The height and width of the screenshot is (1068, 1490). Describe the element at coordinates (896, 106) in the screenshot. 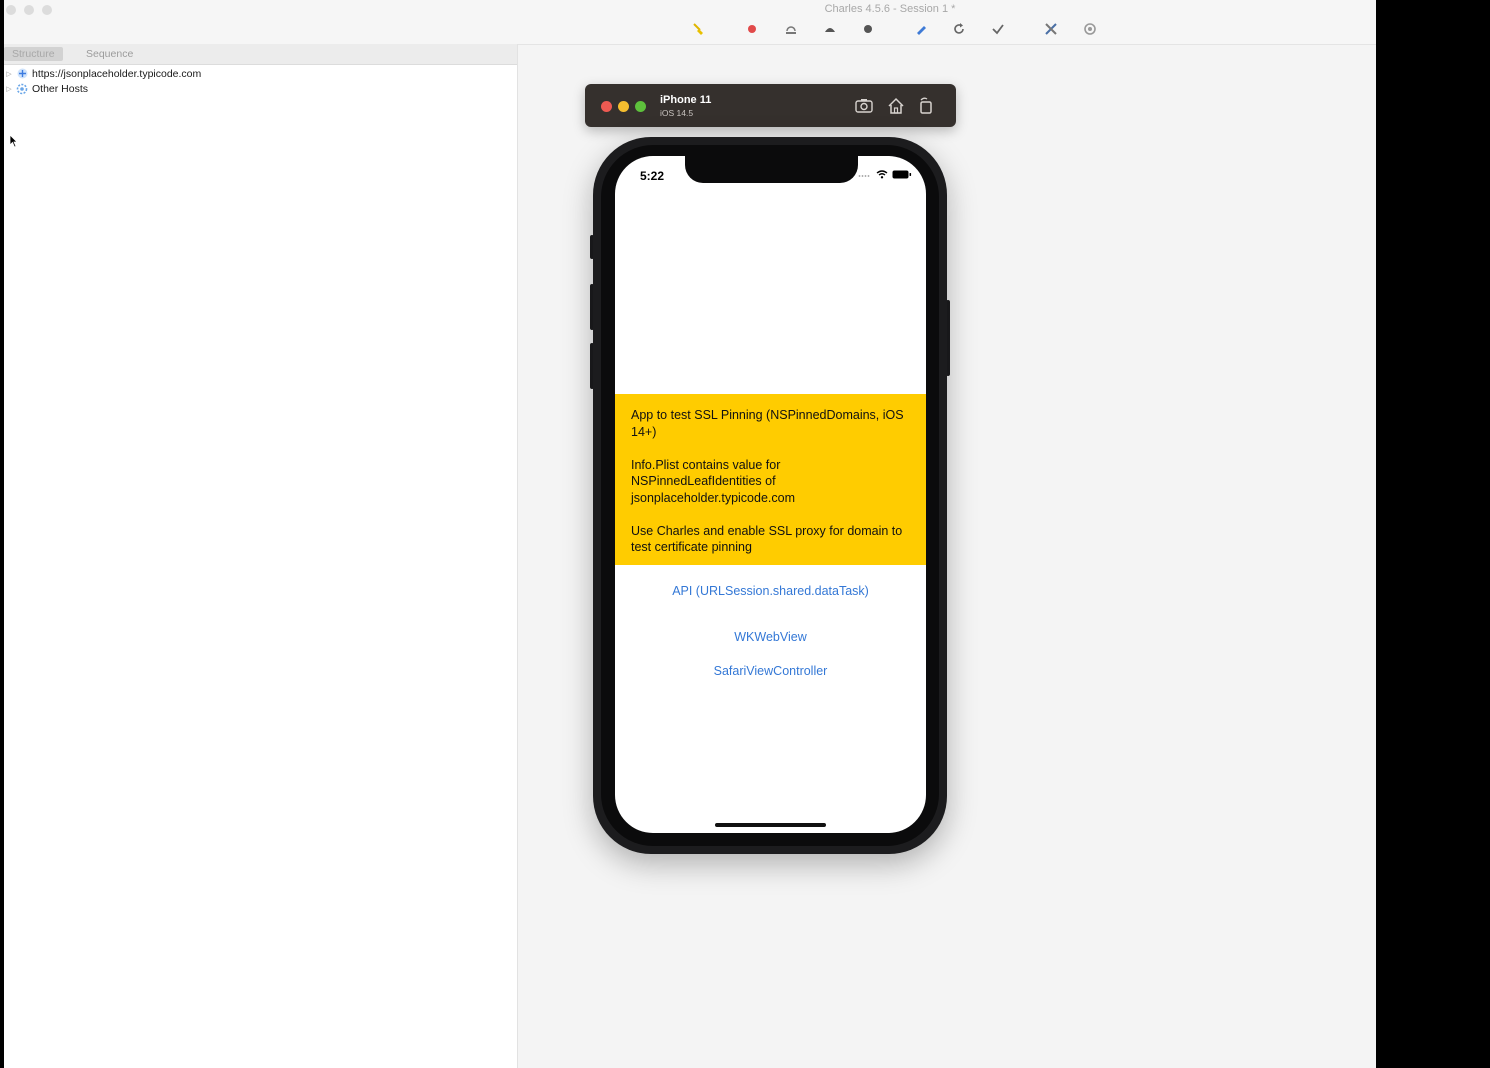

I see `home-icon` at that location.